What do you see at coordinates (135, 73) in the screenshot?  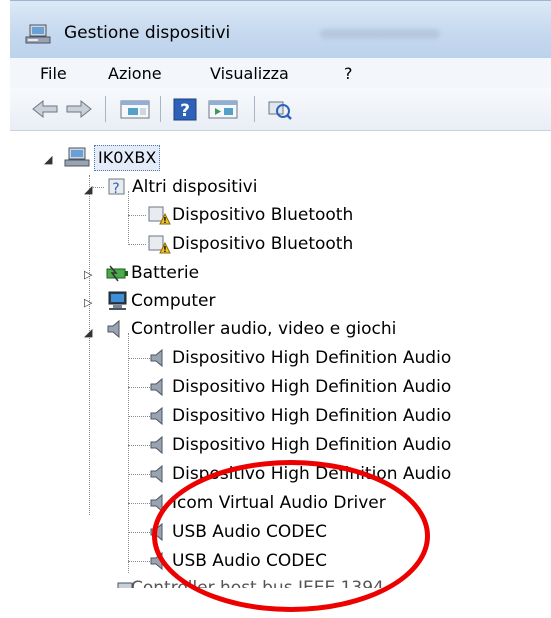 I see `menu-azione: Azione` at bounding box center [135, 73].